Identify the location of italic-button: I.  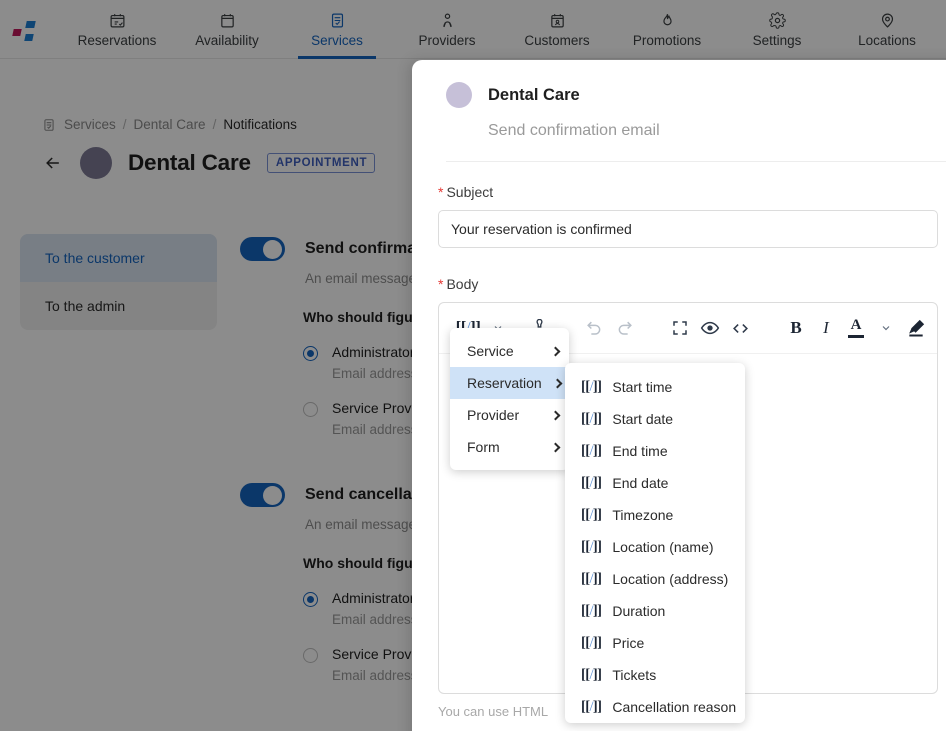
(826, 328).